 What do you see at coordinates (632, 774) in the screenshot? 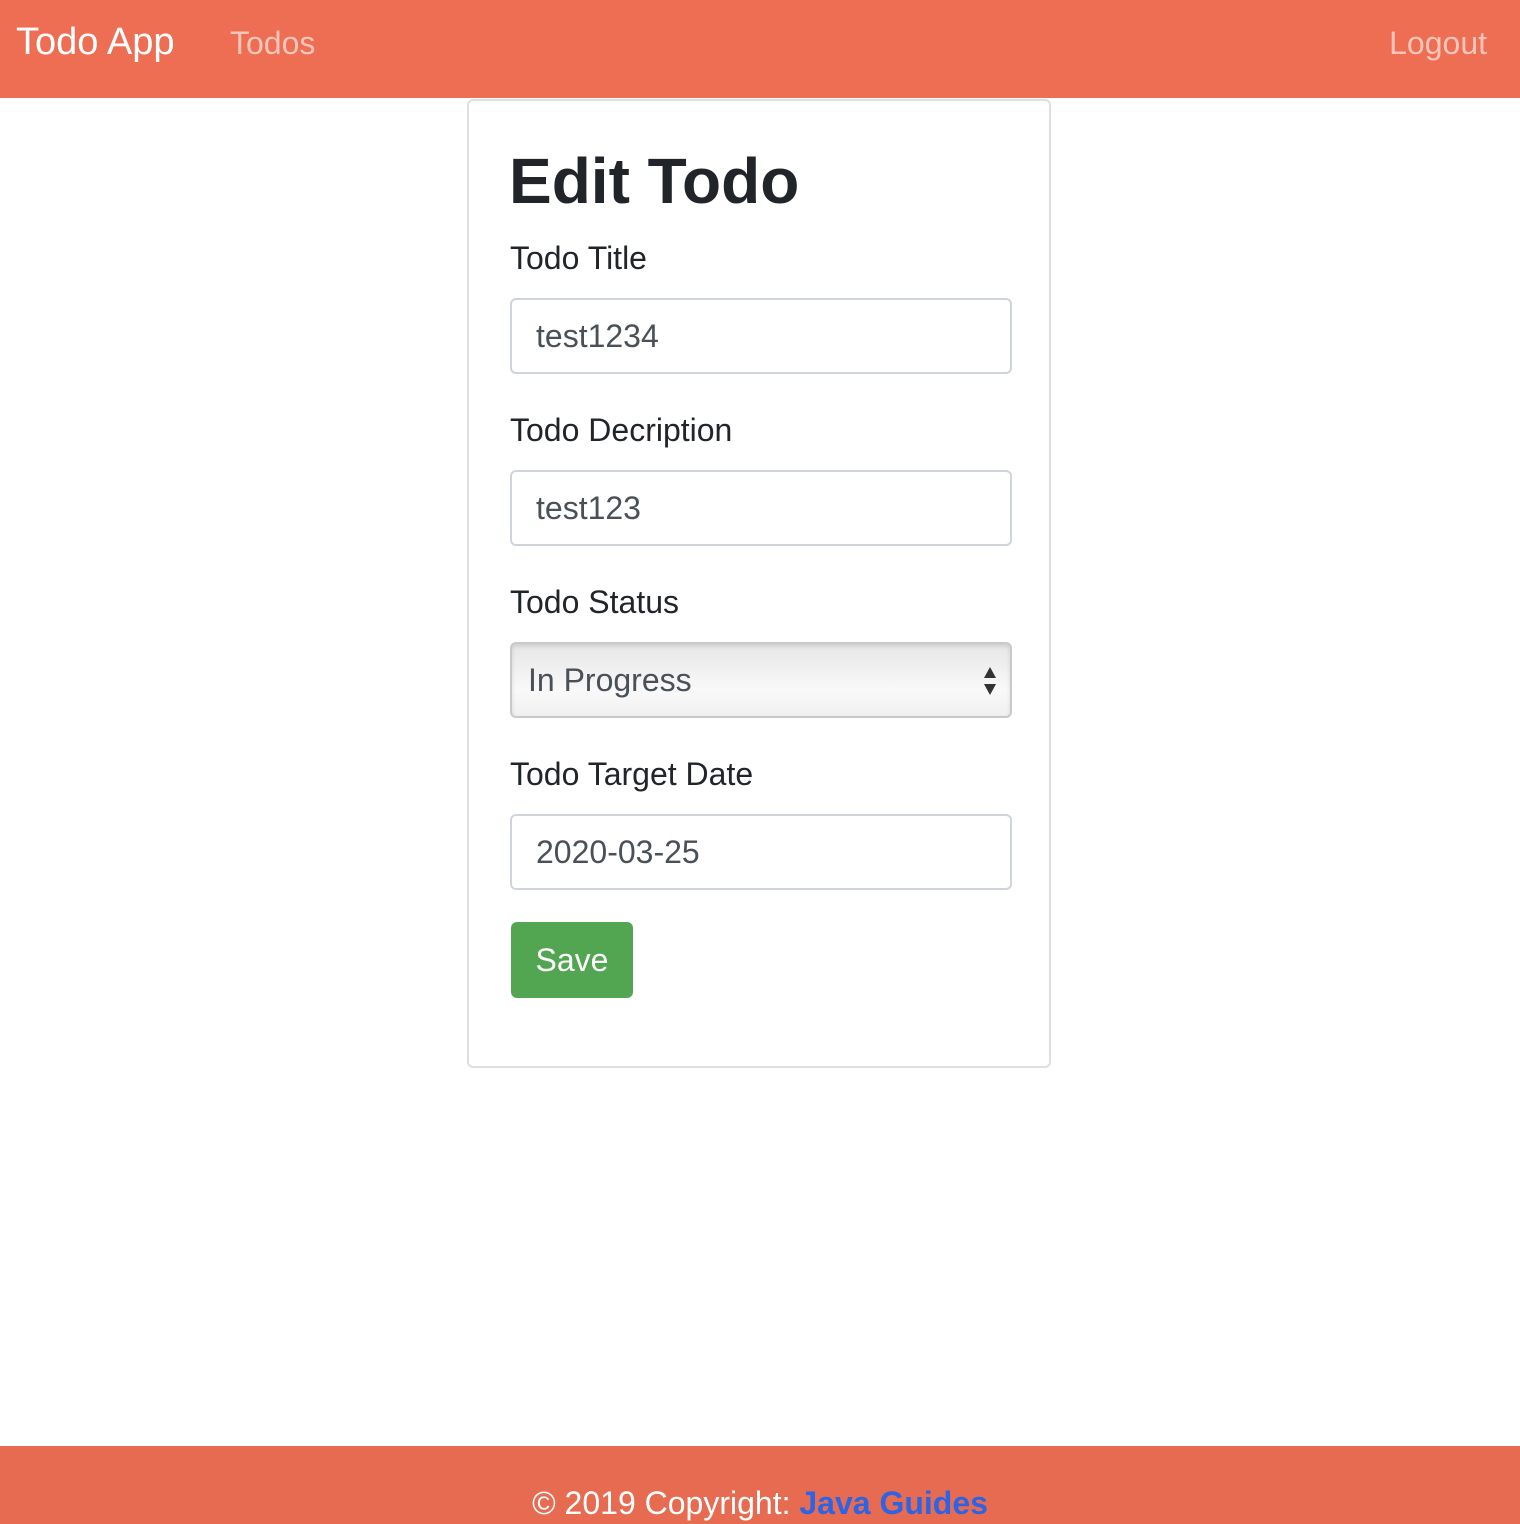
I see `todo-target-date-label: Todo Target Date` at bounding box center [632, 774].